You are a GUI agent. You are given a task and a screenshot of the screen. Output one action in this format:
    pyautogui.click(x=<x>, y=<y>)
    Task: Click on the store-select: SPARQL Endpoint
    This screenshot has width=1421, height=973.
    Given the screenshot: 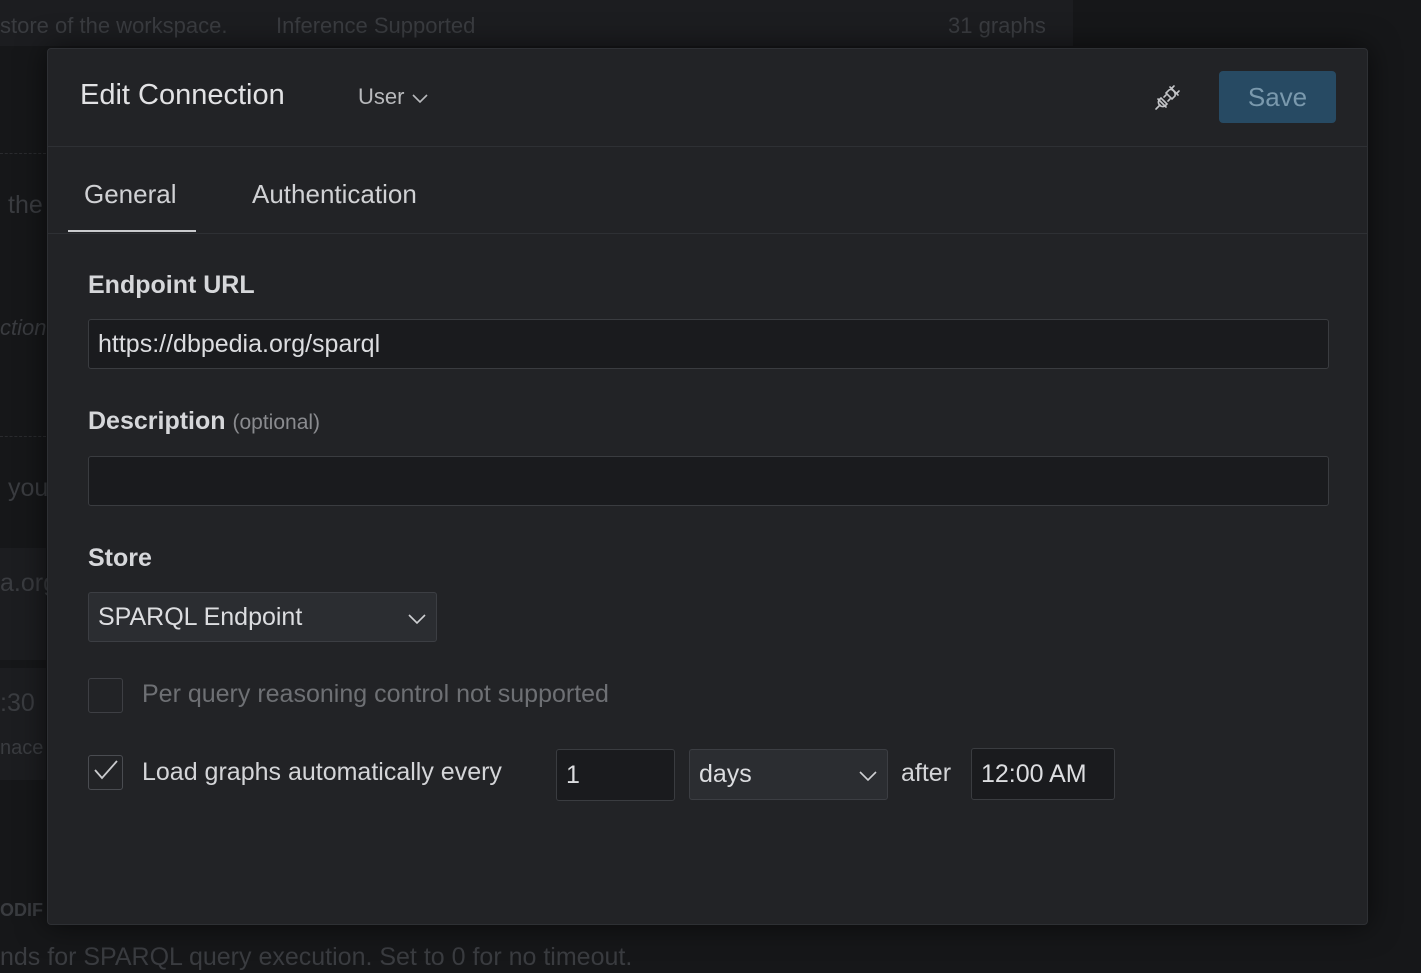 What is the action you would take?
    pyautogui.click(x=262, y=617)
    